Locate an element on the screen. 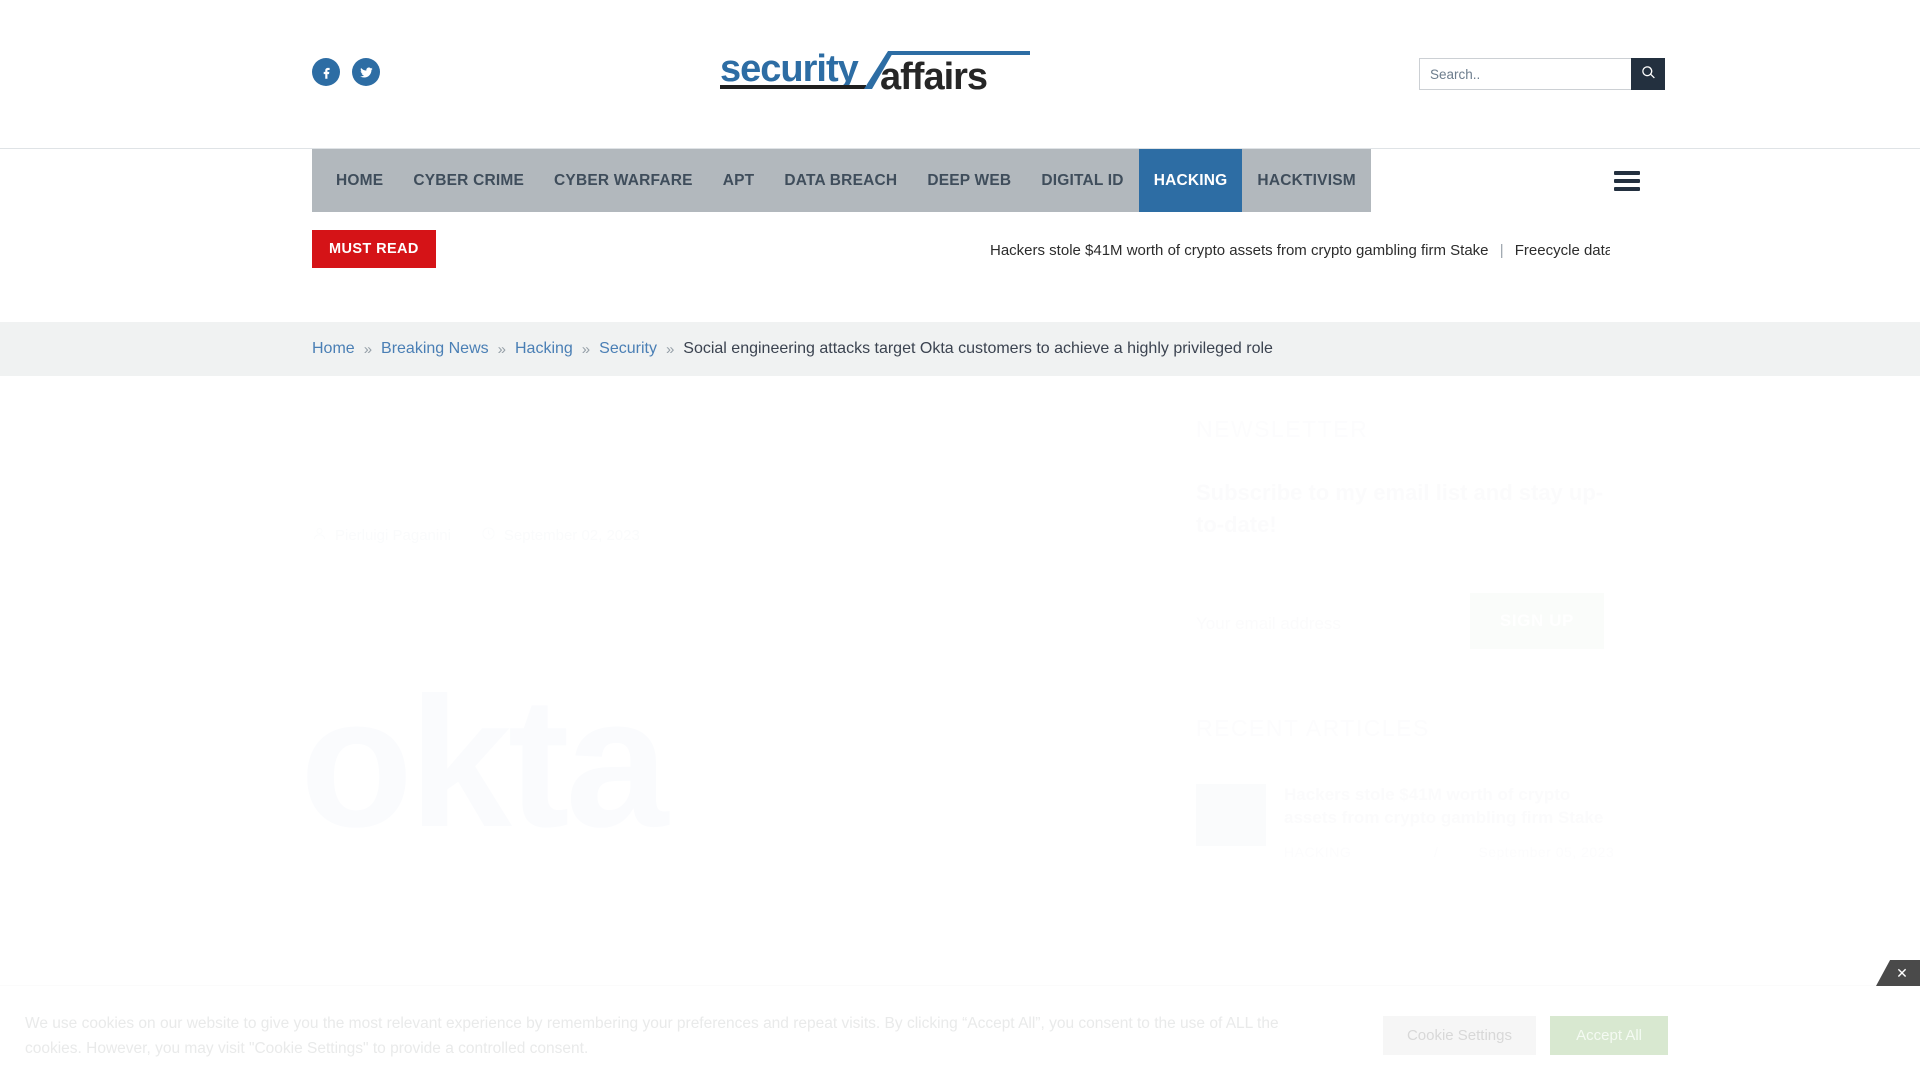 The width and height of the screenshot is (1920, 1080). search-input is located at coordinates (1525, 74).